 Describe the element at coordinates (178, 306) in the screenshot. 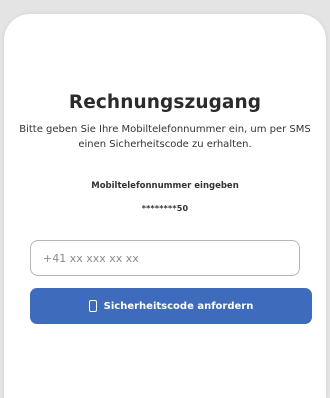

I see `request-code-button-label: Sicherheitscode anfordern` at that location.